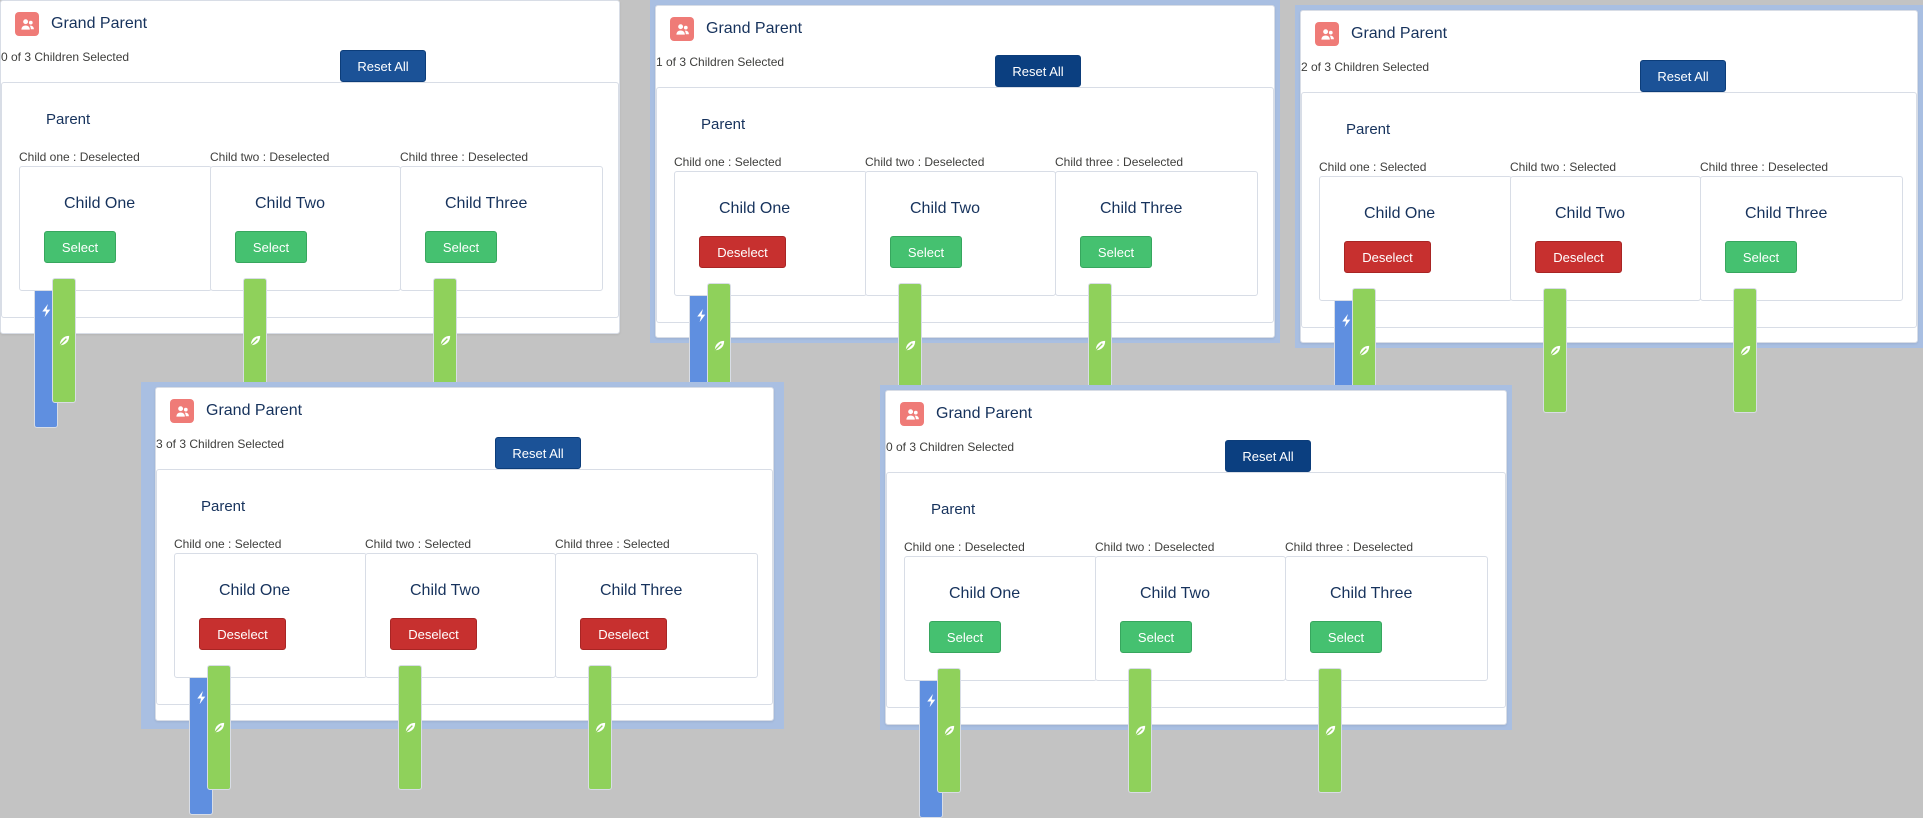 Image resolution: width=1923 pixels, height=818 pixels. Describe the element at coordinates (220, 444) in the screenshot. I see `selected-count: 3 of 3 Children Selected` at that location.